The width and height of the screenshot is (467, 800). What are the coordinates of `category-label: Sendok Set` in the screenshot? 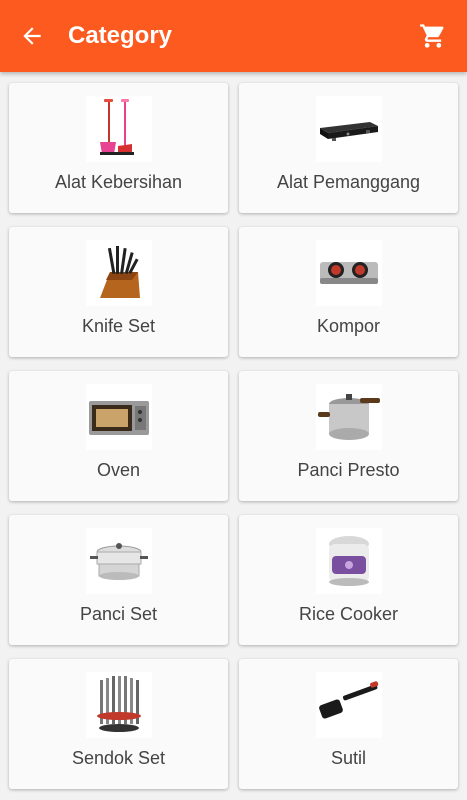 It's located at (118, 758).